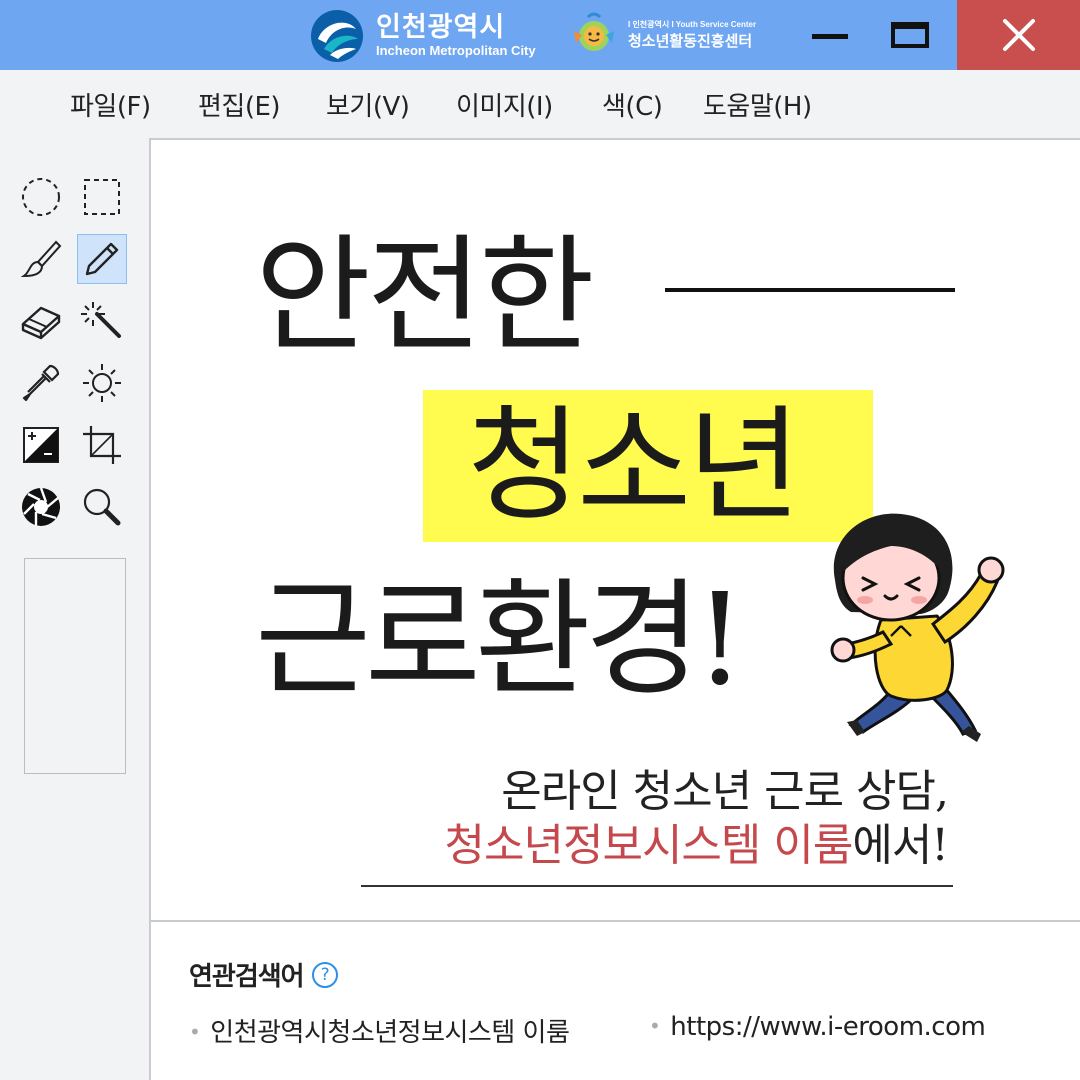 The width and height of the screenshot is (1080, 1080). I want to click on related-search-label: 연관검색어, so click(247, 977).